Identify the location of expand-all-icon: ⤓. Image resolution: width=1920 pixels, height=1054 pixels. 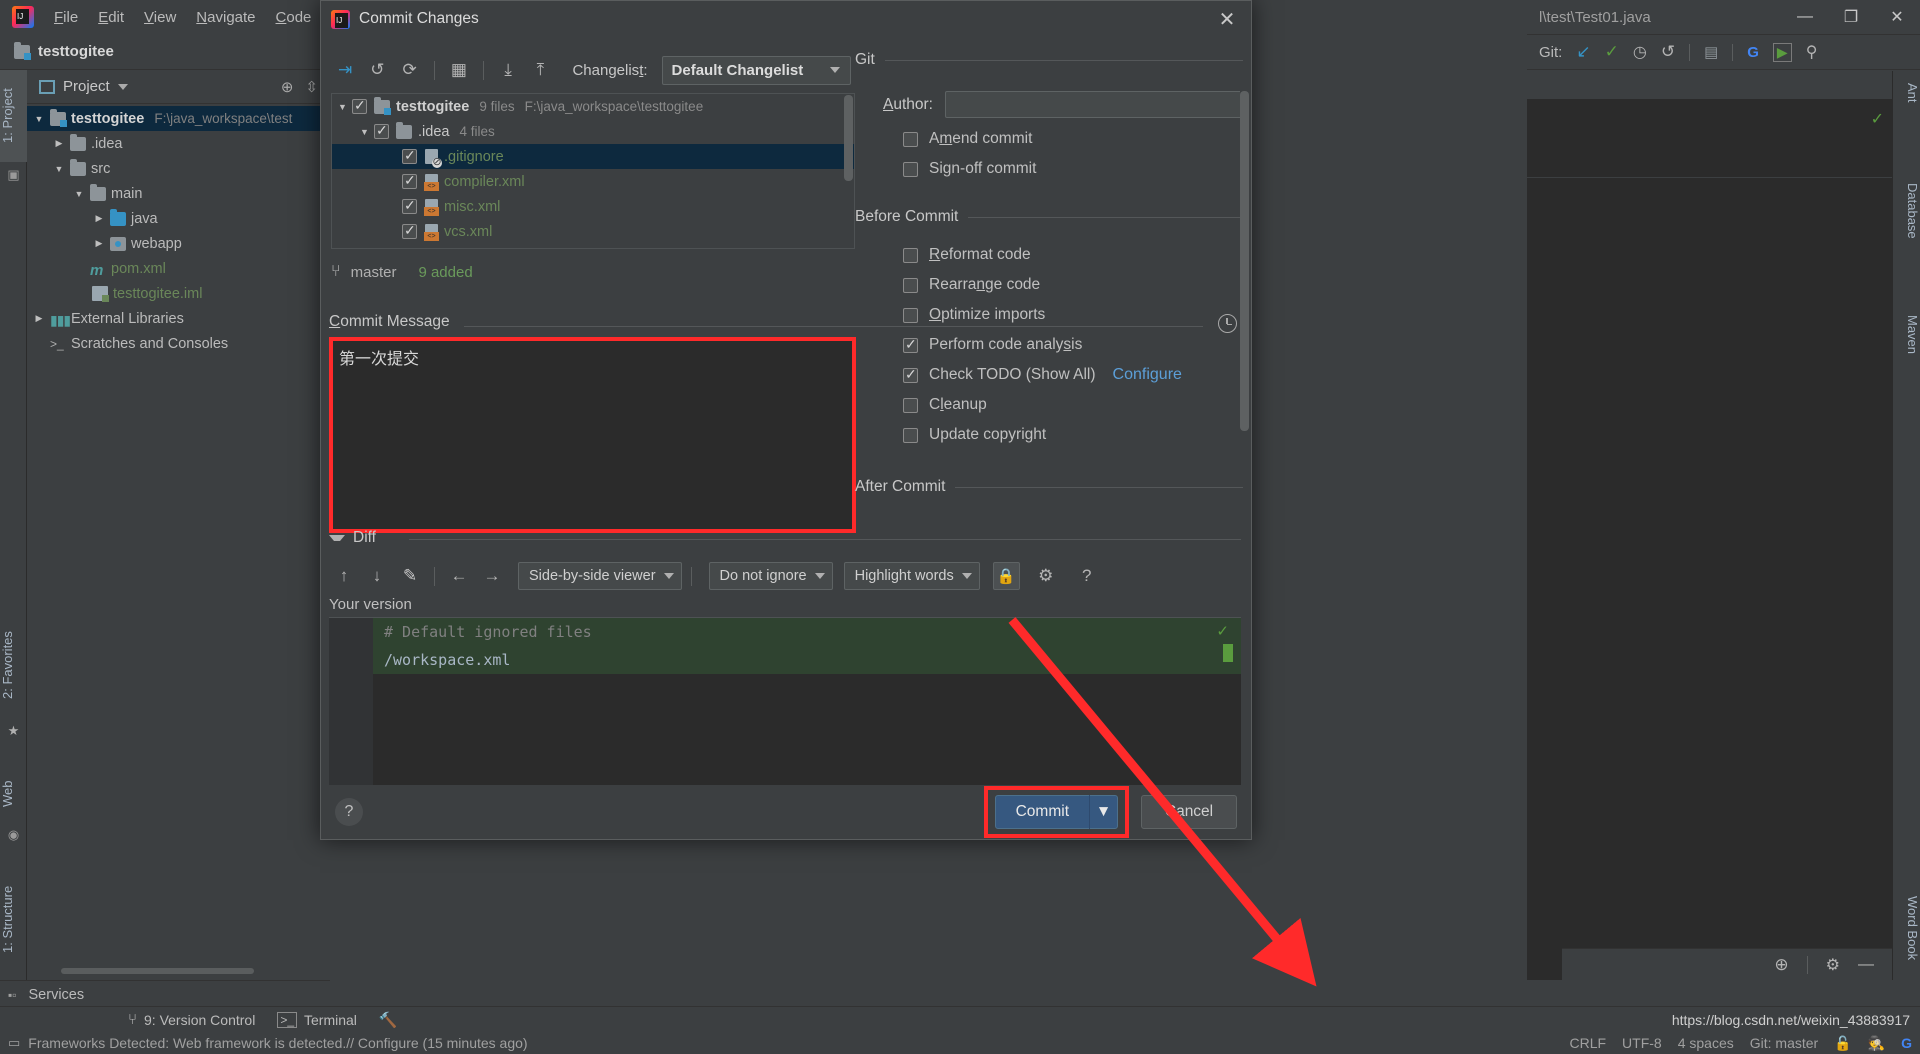
(508, 70).